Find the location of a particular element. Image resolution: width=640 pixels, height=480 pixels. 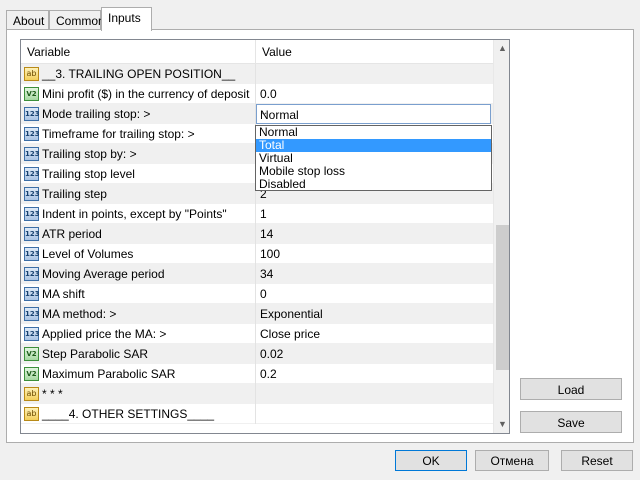

value-cell: Exponential is located at coordinates (374, 314).